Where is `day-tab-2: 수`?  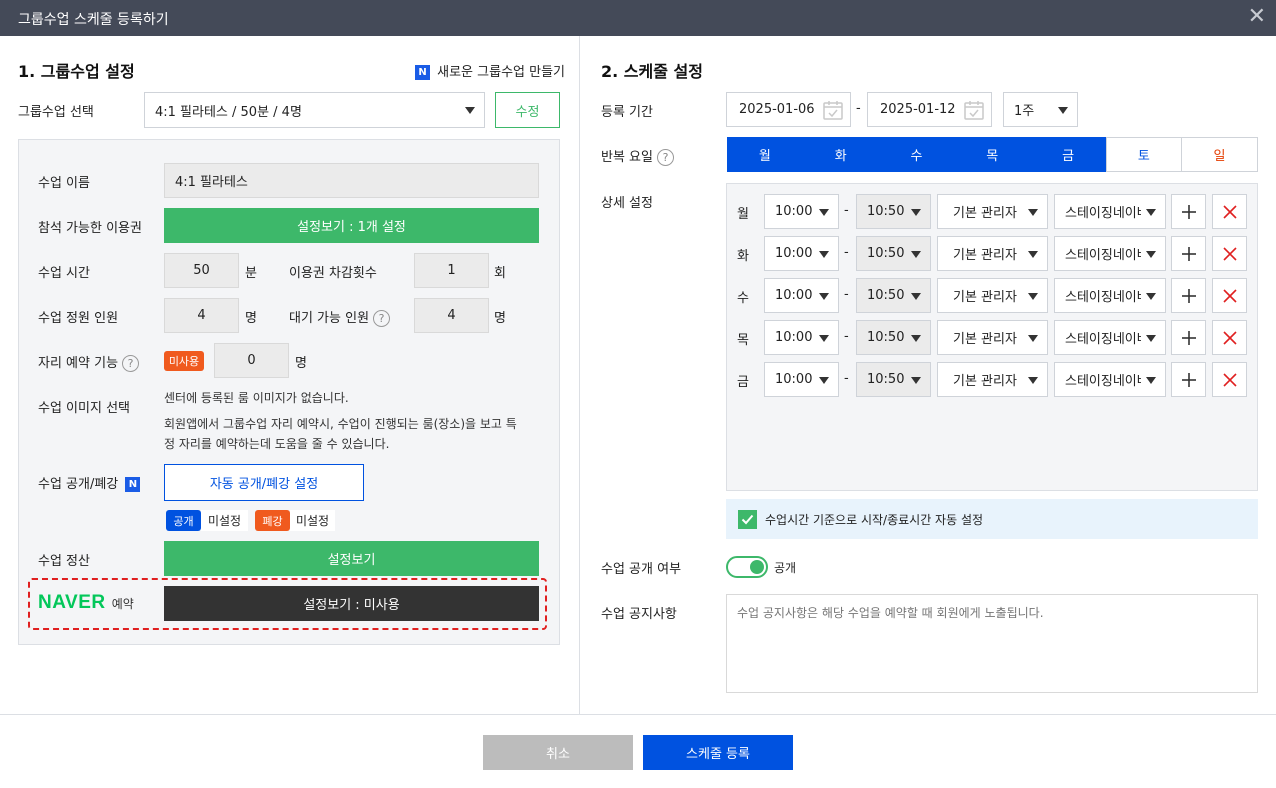
day-tab-2: 수 is located at coordinates (916, 154).